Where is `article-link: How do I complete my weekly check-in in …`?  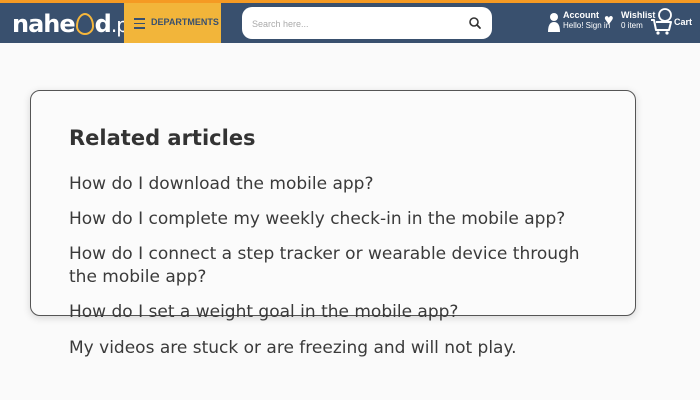
article-link: How do I complete my weekly check-in in … is located at coordinates (317, 219).